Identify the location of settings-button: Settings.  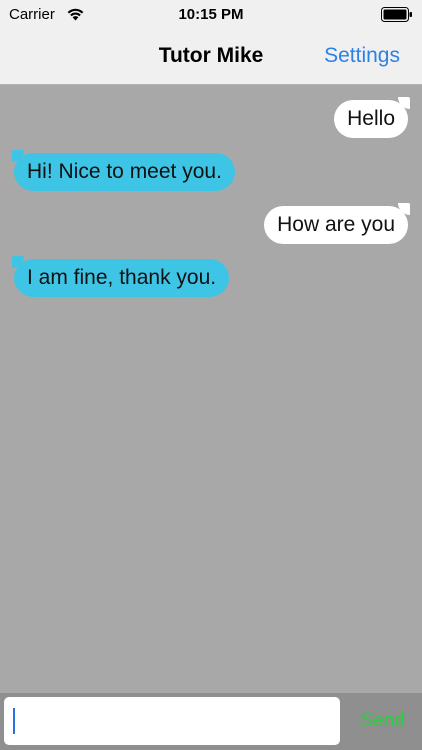
(362, 56).